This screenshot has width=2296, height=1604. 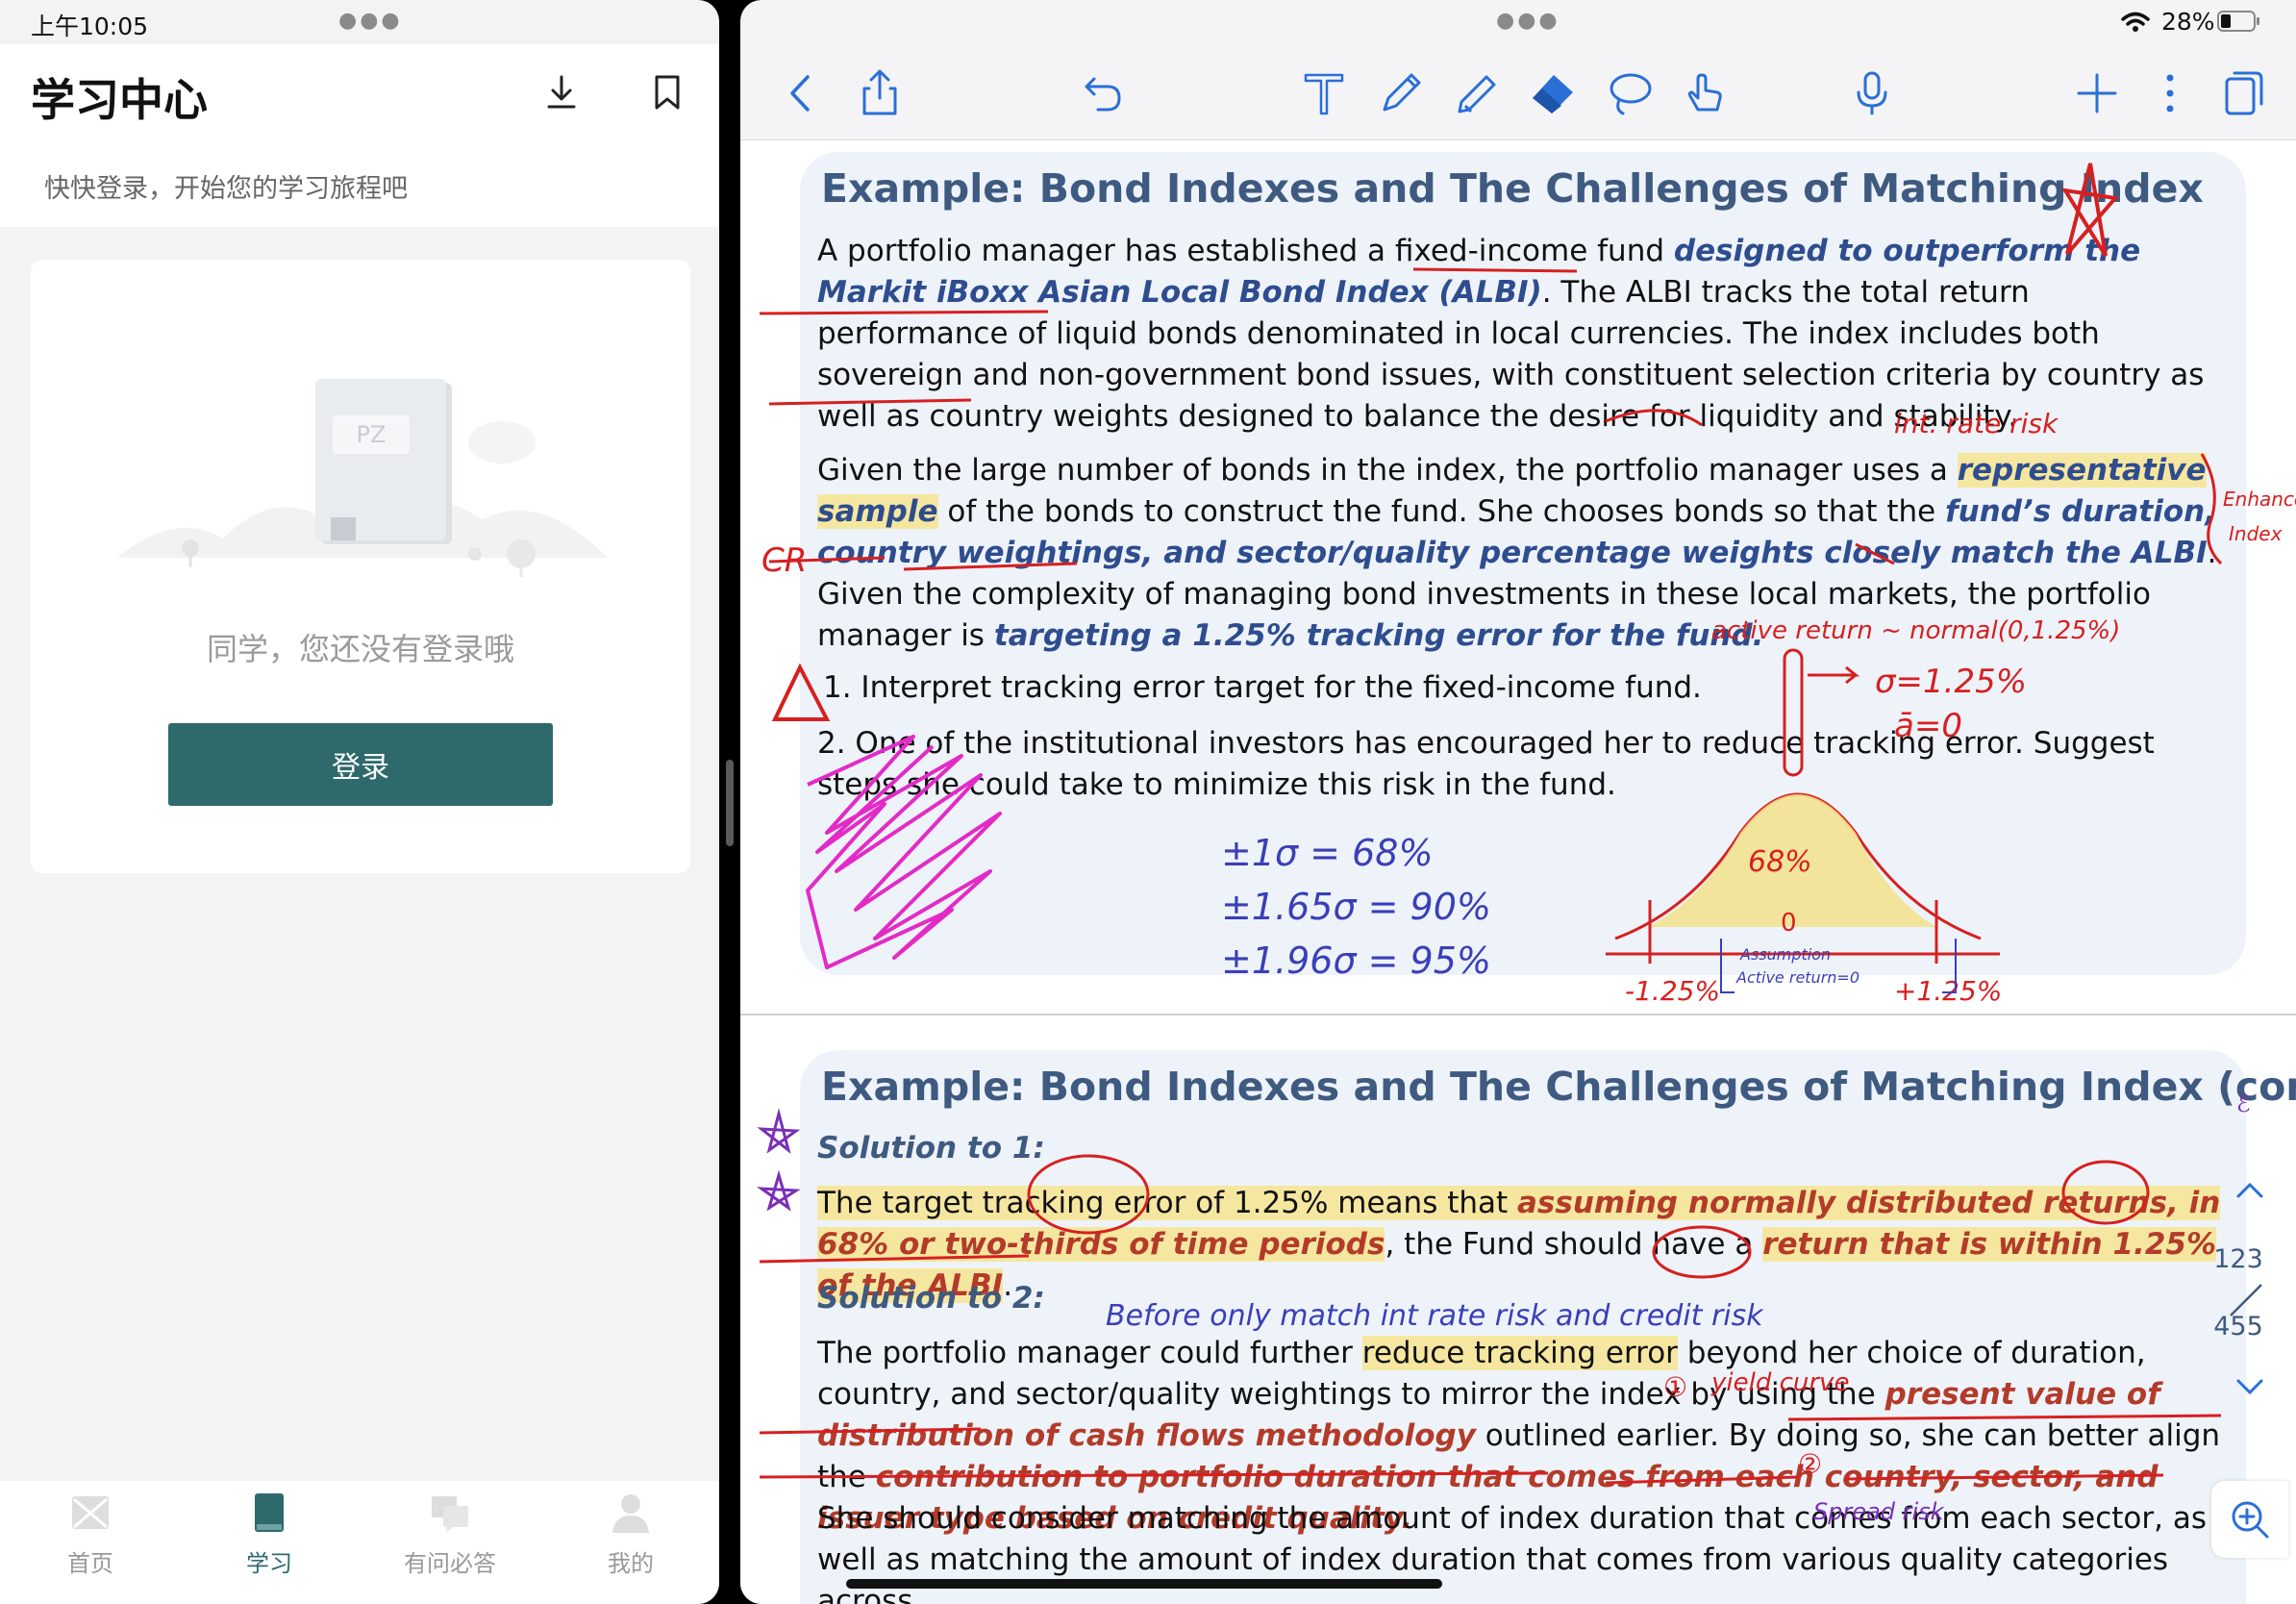 I want to click on zoom-in-icon, so click(x=2250, y=1520).